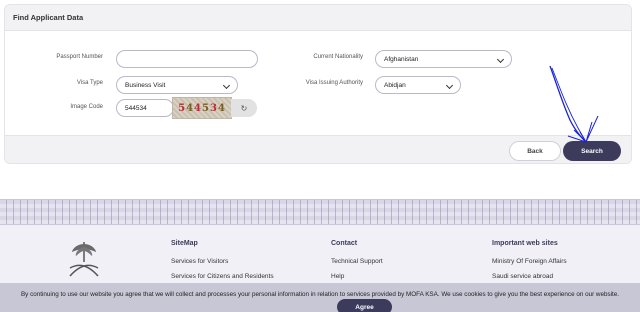  Describe the element at coordinates (145, 108) in the screenshot. I see `image-code-input: 544534` at that location.